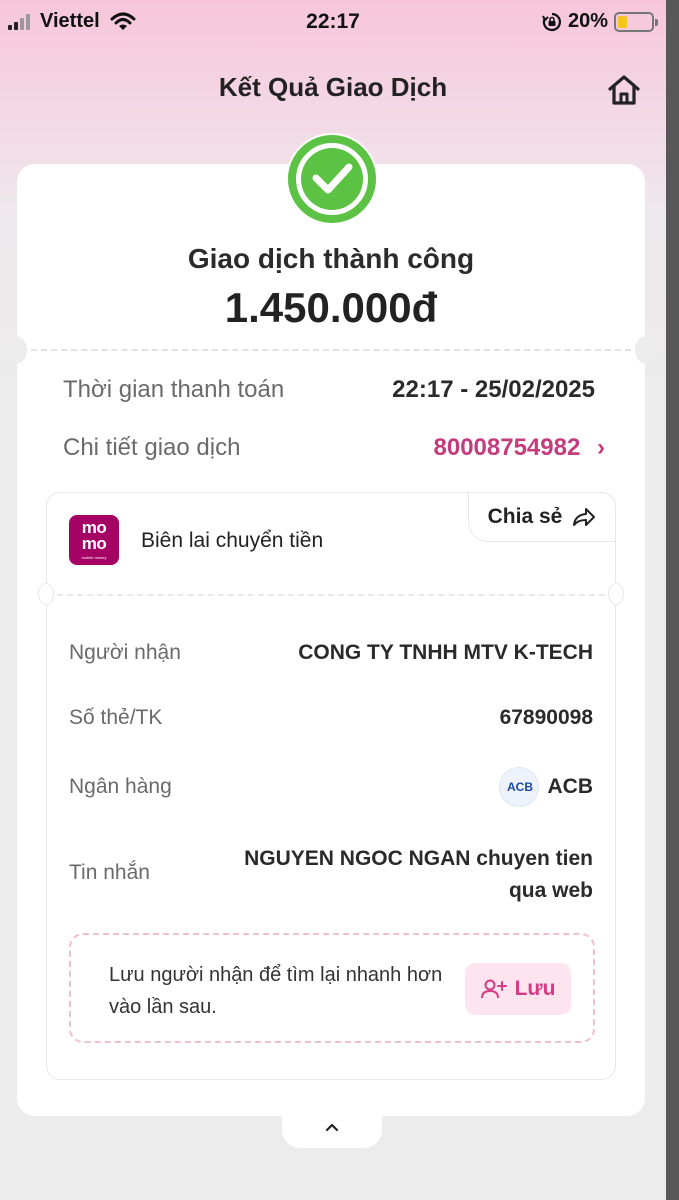 This screenshot has height=1200, width=679. I want to click on orientation-lock-icon, so click(551, 21).